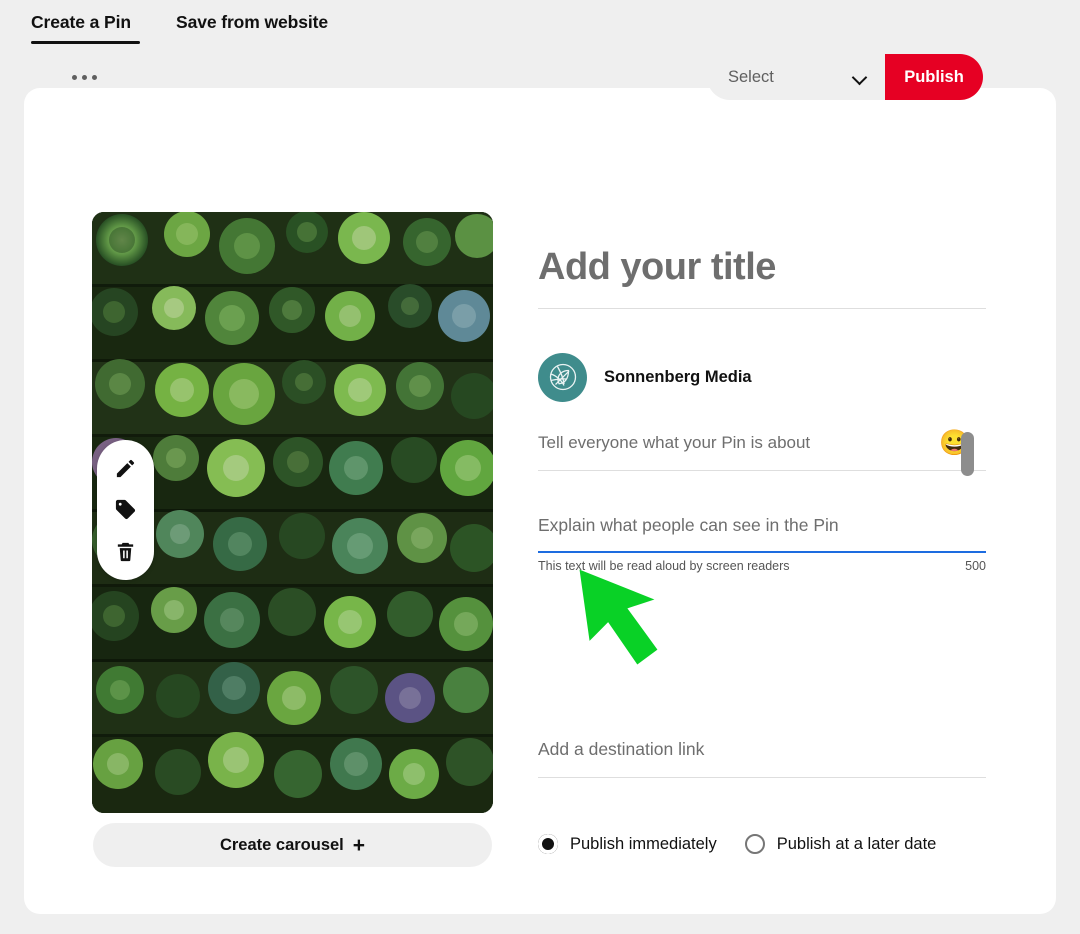  Describe the element at coordinates (643, 843) in the screenshot. I see `radio-publish-immediately-label: Publish immediately` at that location.